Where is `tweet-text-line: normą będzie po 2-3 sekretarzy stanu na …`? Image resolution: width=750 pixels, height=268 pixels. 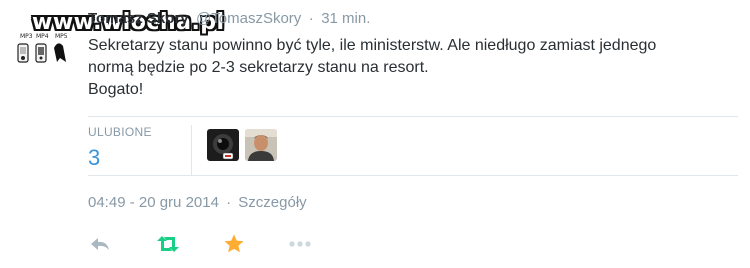 tweet-text-line: normą będzie po 2-3 sekretarzy stanu na … is located at coordinates (258, 67).